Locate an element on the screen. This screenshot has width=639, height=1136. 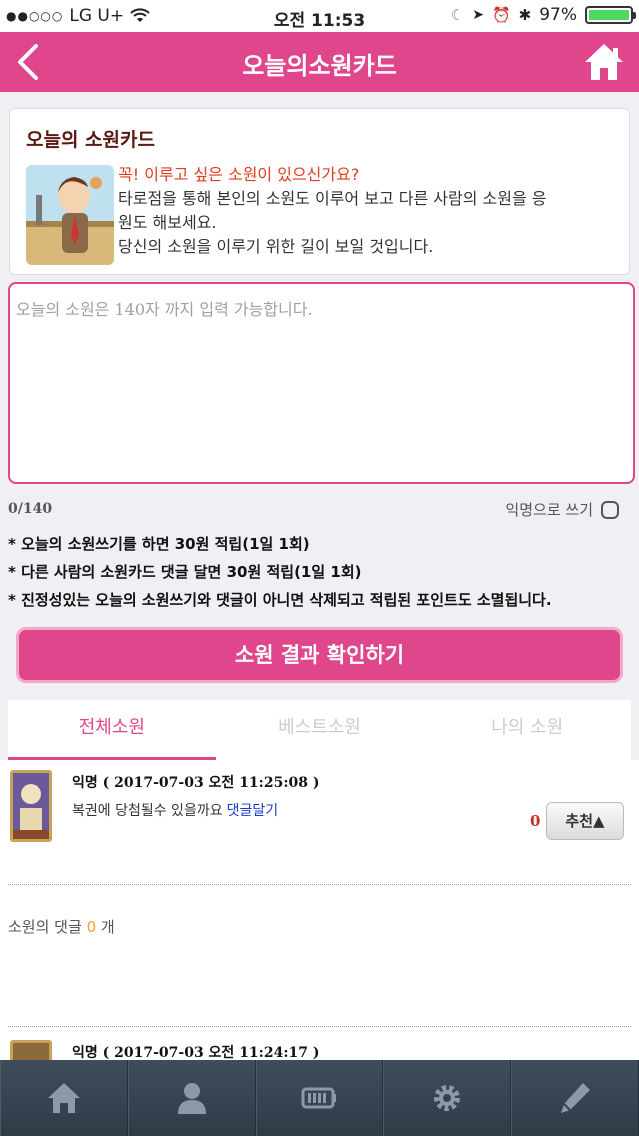
post-text: 복권에 당첨될수 있을까요 is located at coordinates (147, 811).